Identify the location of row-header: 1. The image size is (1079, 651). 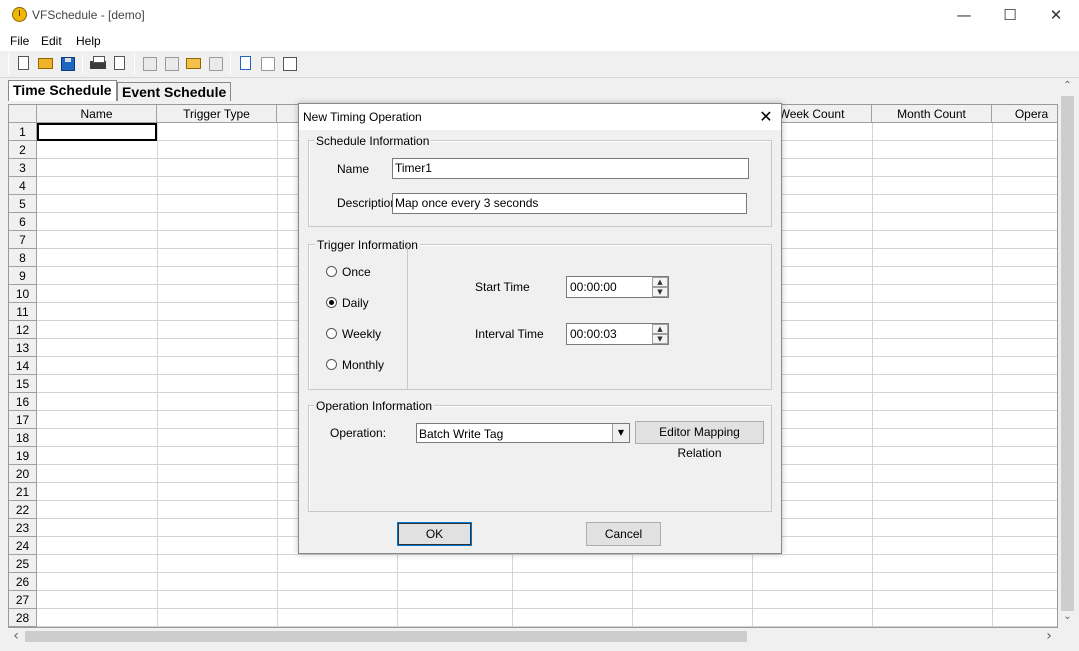
(23, 132).